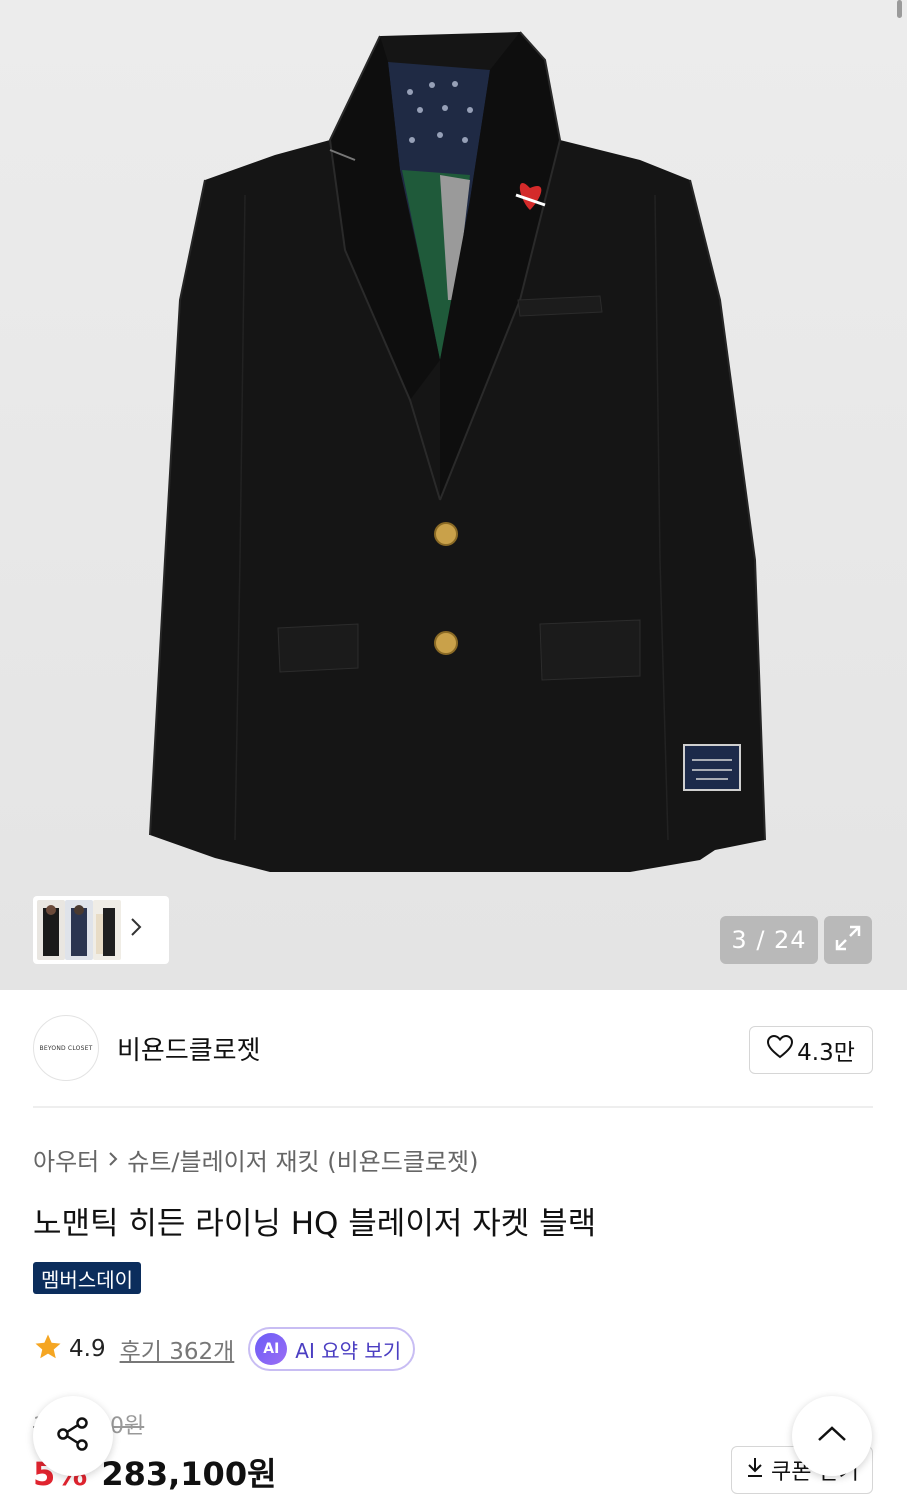 This screenshot has height=1500, width=907. Describe the element at coordinates (348, 1350) in the screenshot. I see `ai-summary-label: AI 요약 보기` at that location.